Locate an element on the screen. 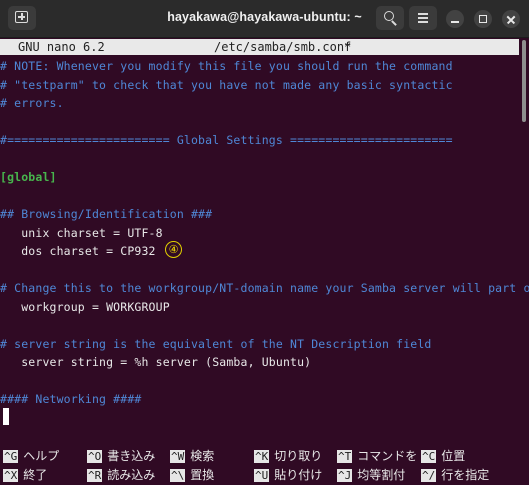 The image size is (529, 485). shortcut-key: ^W is located at coordinates (178, 456).